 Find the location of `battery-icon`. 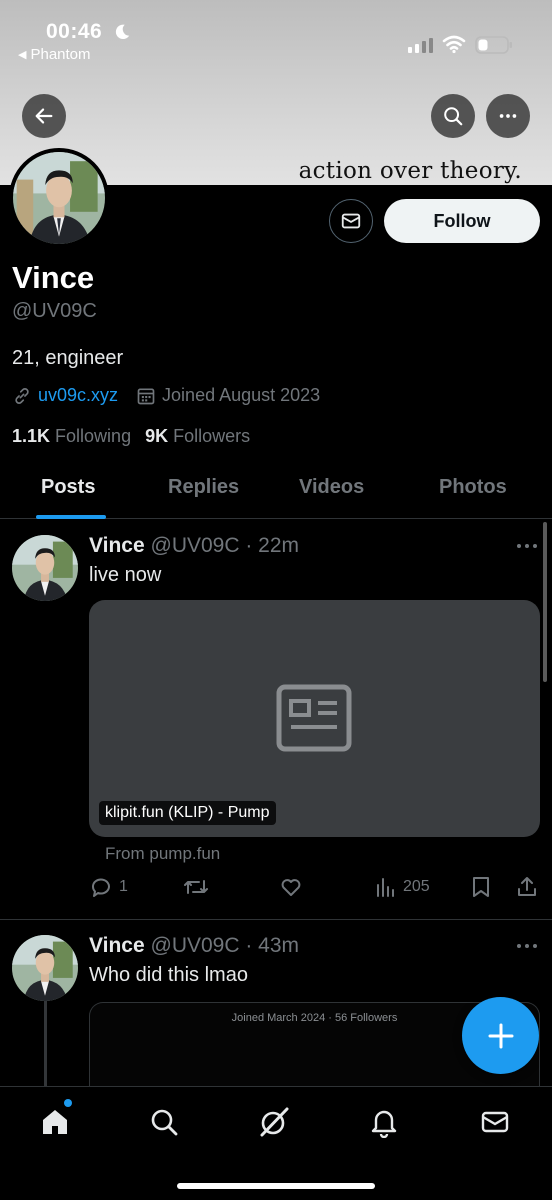

battery-icon is located at coordinates (493, 45).